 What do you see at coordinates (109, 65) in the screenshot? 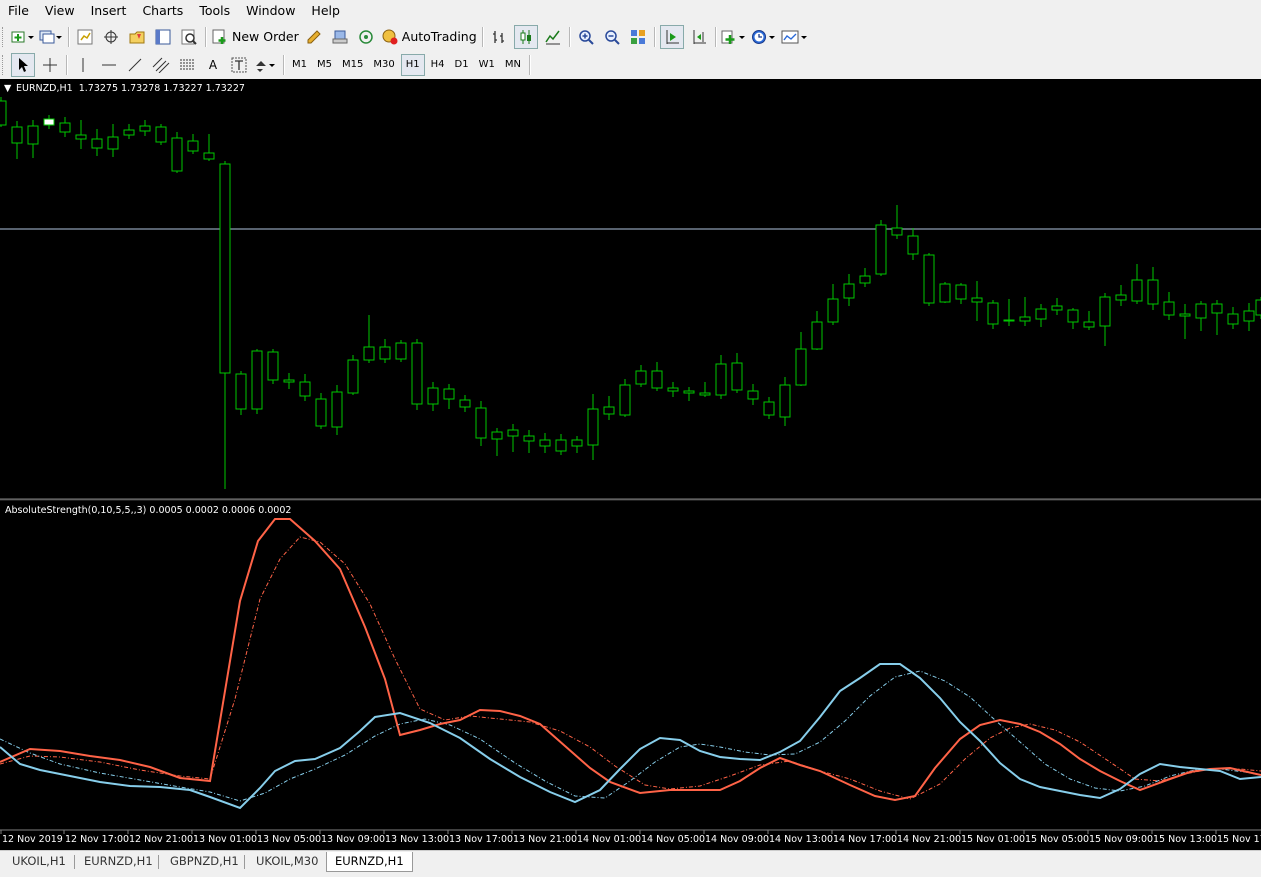
I see `horizontal-line-icon` at bounding box center [109, 65].